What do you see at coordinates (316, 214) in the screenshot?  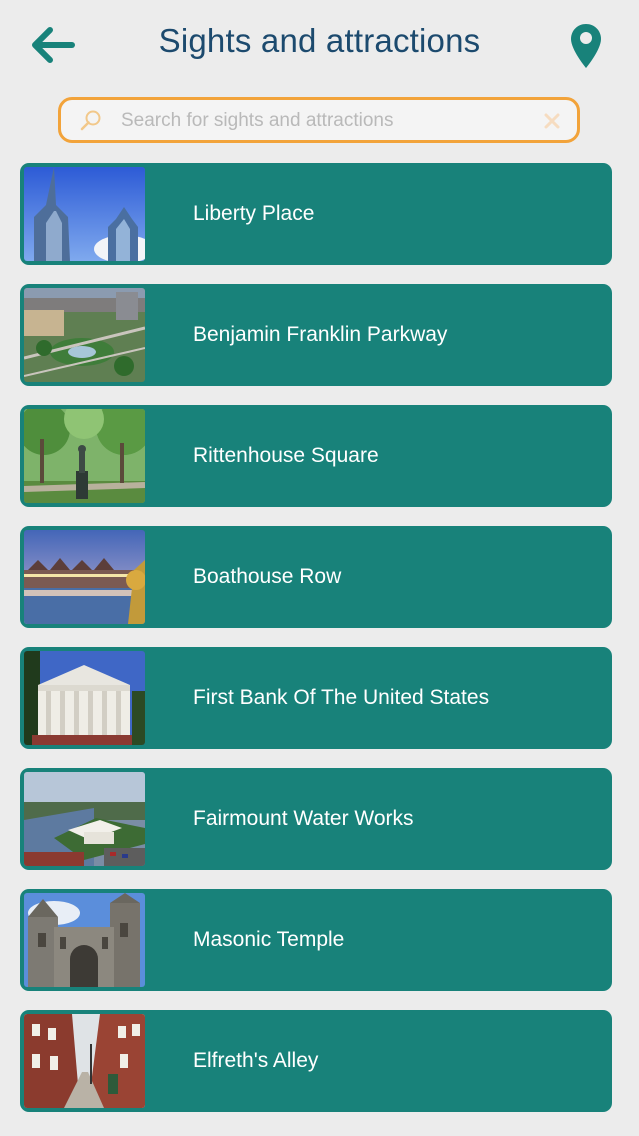 I see `attraction-item: Liberty Place` at bounding box center [316, 214].